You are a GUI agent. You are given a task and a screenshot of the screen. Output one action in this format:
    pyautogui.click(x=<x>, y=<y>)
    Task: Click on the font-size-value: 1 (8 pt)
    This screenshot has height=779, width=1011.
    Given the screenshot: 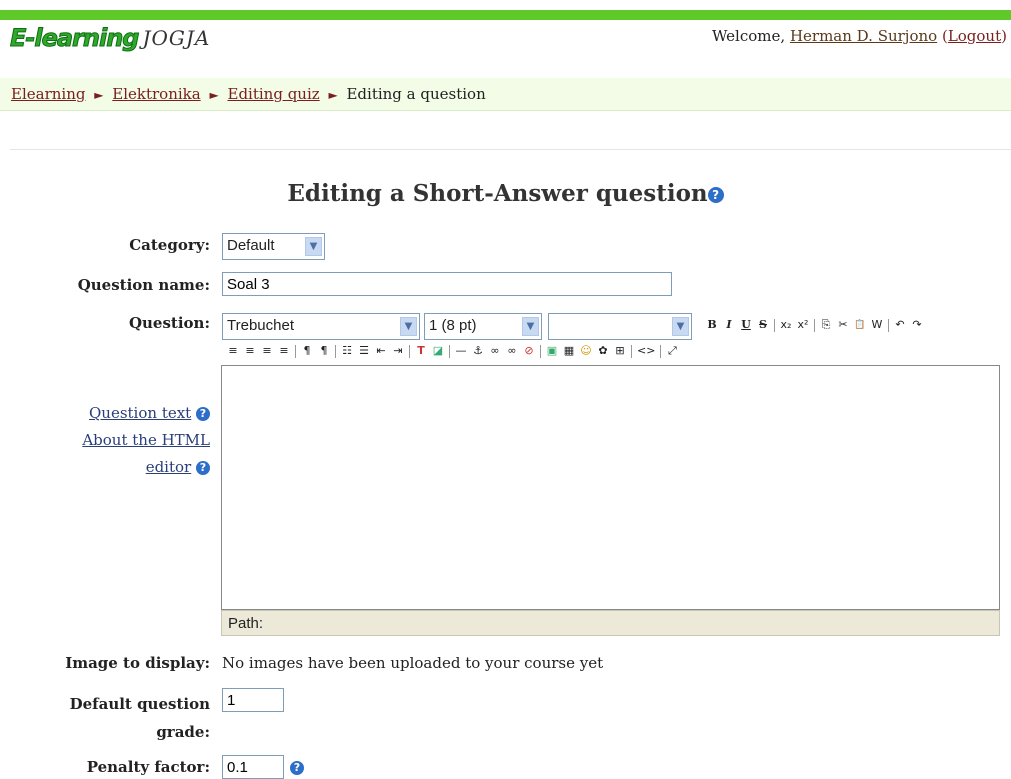 What is the action you would take?
    pyautogui.click(x=453, y=325)
    